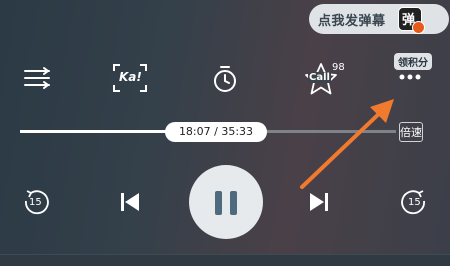 The image size is (450, 266). I want to click on playlist-icon, so click(37, 78).